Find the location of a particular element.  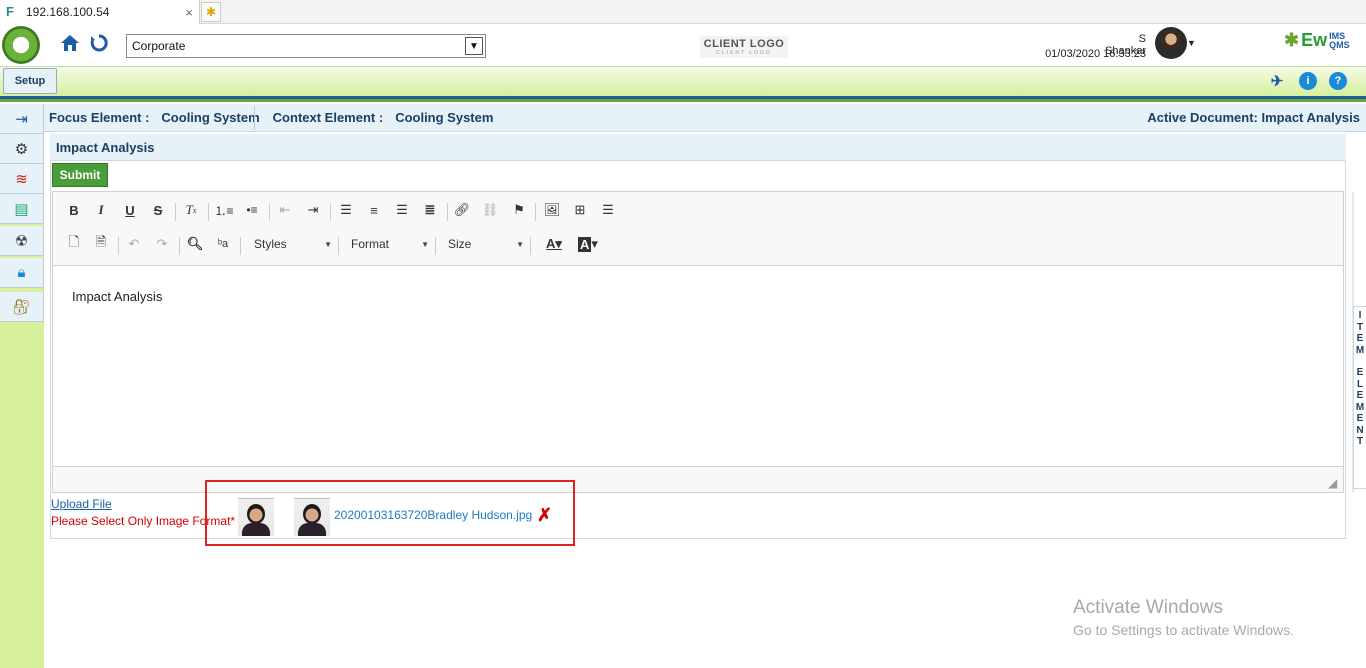

link-icon: 🔗︎ is located at coordinates (462, 210).